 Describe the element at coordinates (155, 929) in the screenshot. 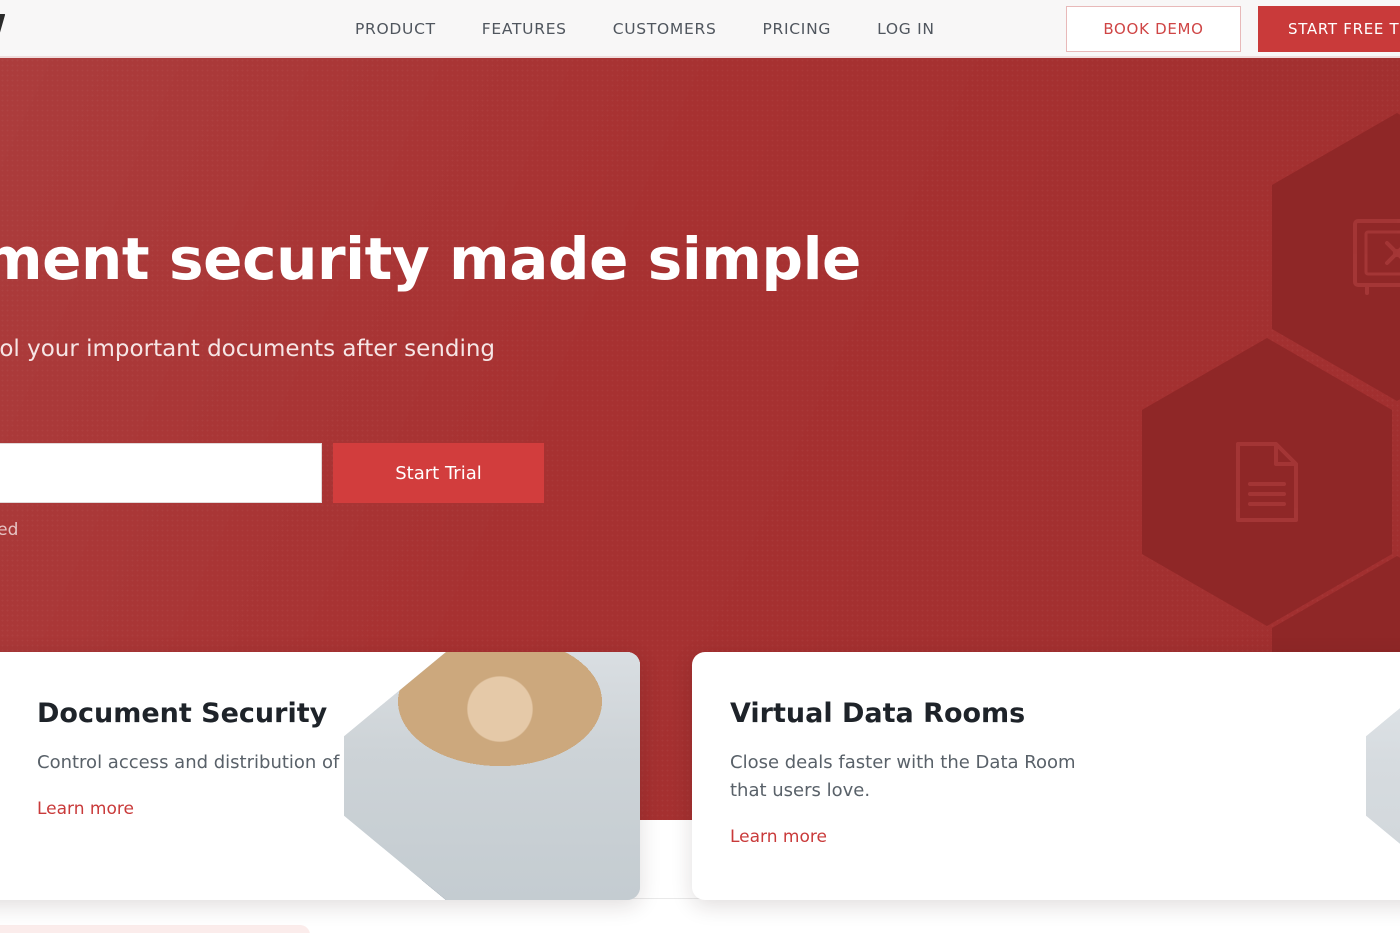

I see `next-section-pink-panel` at that location.